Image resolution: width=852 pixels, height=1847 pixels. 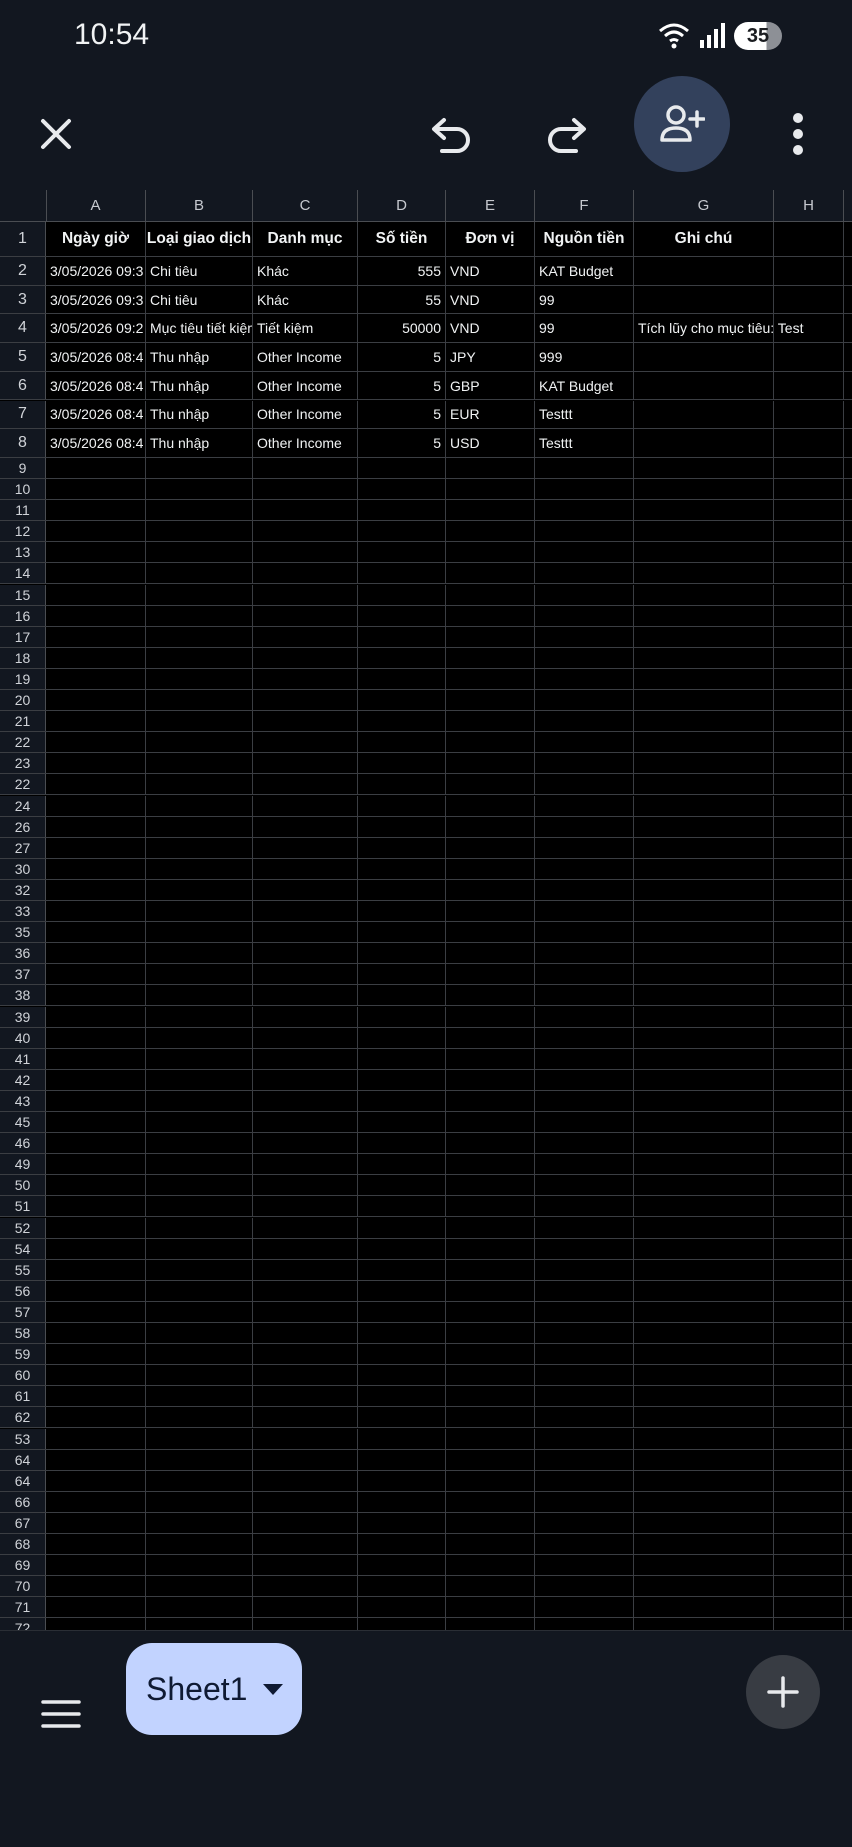 What do you see at coordinates (23, 510) in the screenshot?
I see `row-number: 11` at bounding box center [23, 510].